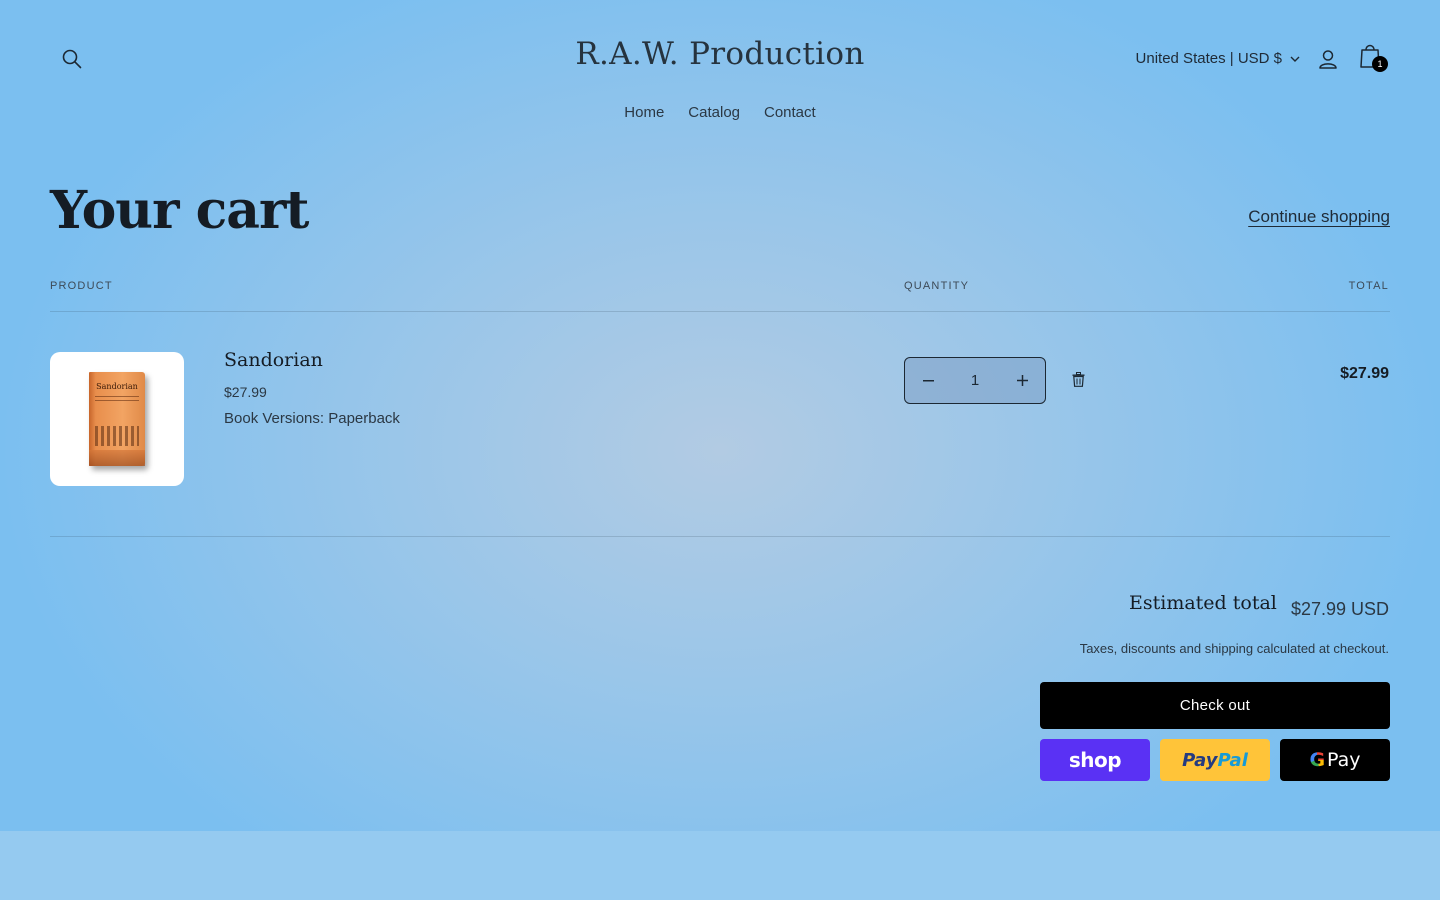  I want to click on country-currency-label: United States | USD $, so click(1208, 58).